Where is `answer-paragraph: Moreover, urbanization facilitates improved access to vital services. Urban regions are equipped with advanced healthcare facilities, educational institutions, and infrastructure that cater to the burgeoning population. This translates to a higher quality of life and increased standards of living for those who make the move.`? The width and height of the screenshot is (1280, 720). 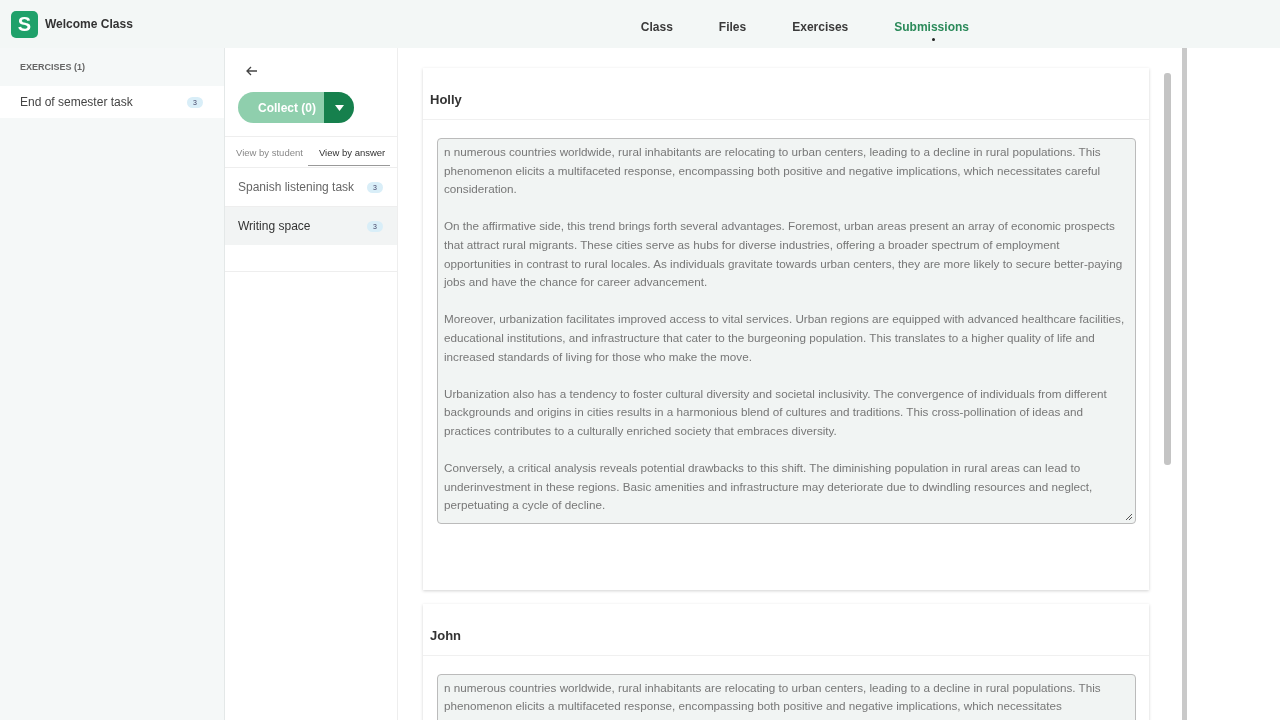
answer-paragraph: Moreover, urbanization facilitates improved access to vital services. Urban regions are equipped with advanced healthcare facilities, educational institutions, and infrastructure that cater to the burgeoning population. This translates to a higher quality of life and increased standards of living for those who make the move. is located at coordinates (785, 338).